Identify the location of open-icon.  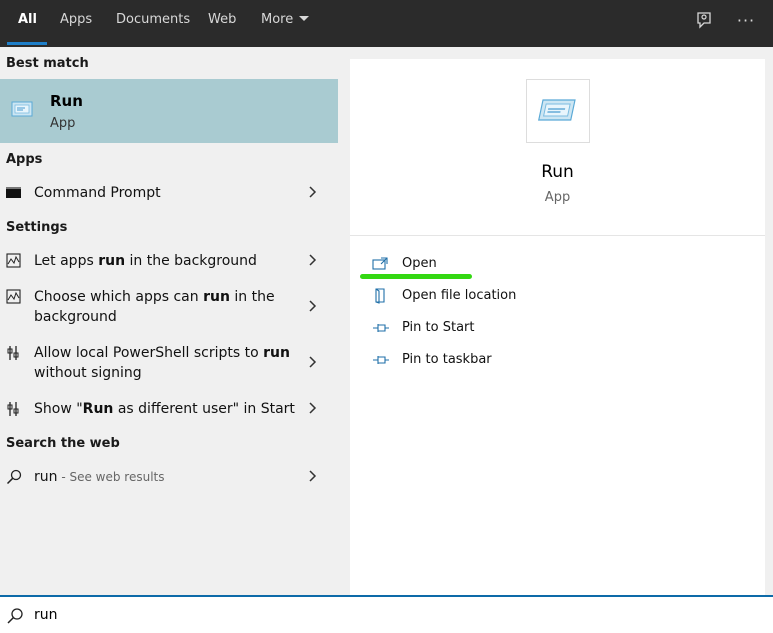
(381, 264).